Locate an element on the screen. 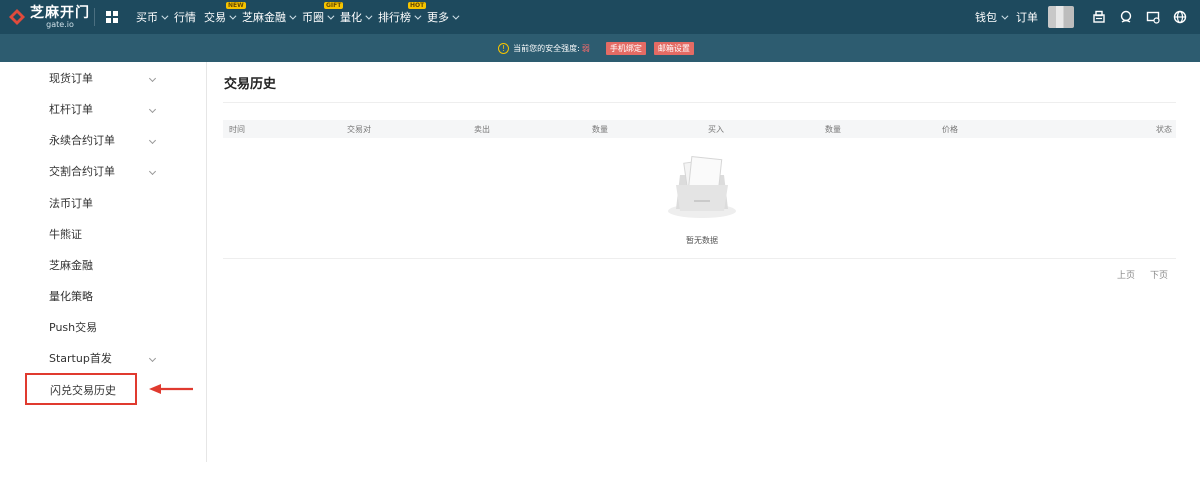  sidebar-item-startup: Startup首发 is located at coordinates (109, 358).